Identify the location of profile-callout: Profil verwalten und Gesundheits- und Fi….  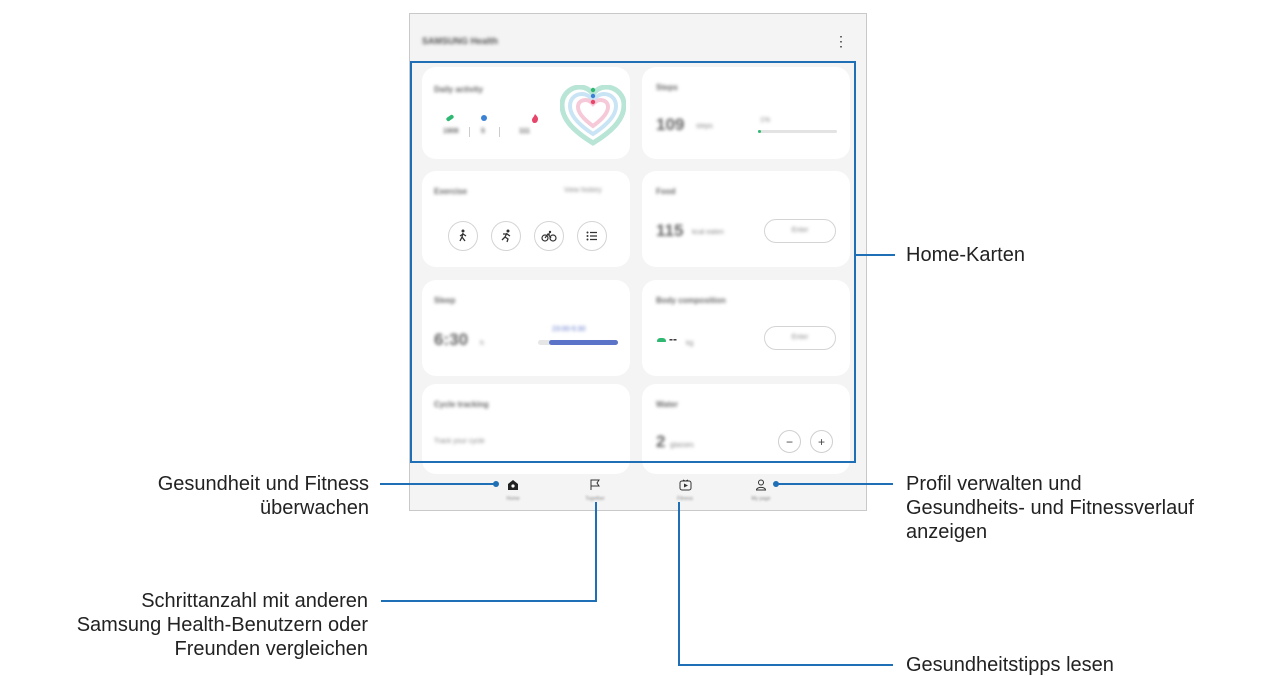
(1050, 508).